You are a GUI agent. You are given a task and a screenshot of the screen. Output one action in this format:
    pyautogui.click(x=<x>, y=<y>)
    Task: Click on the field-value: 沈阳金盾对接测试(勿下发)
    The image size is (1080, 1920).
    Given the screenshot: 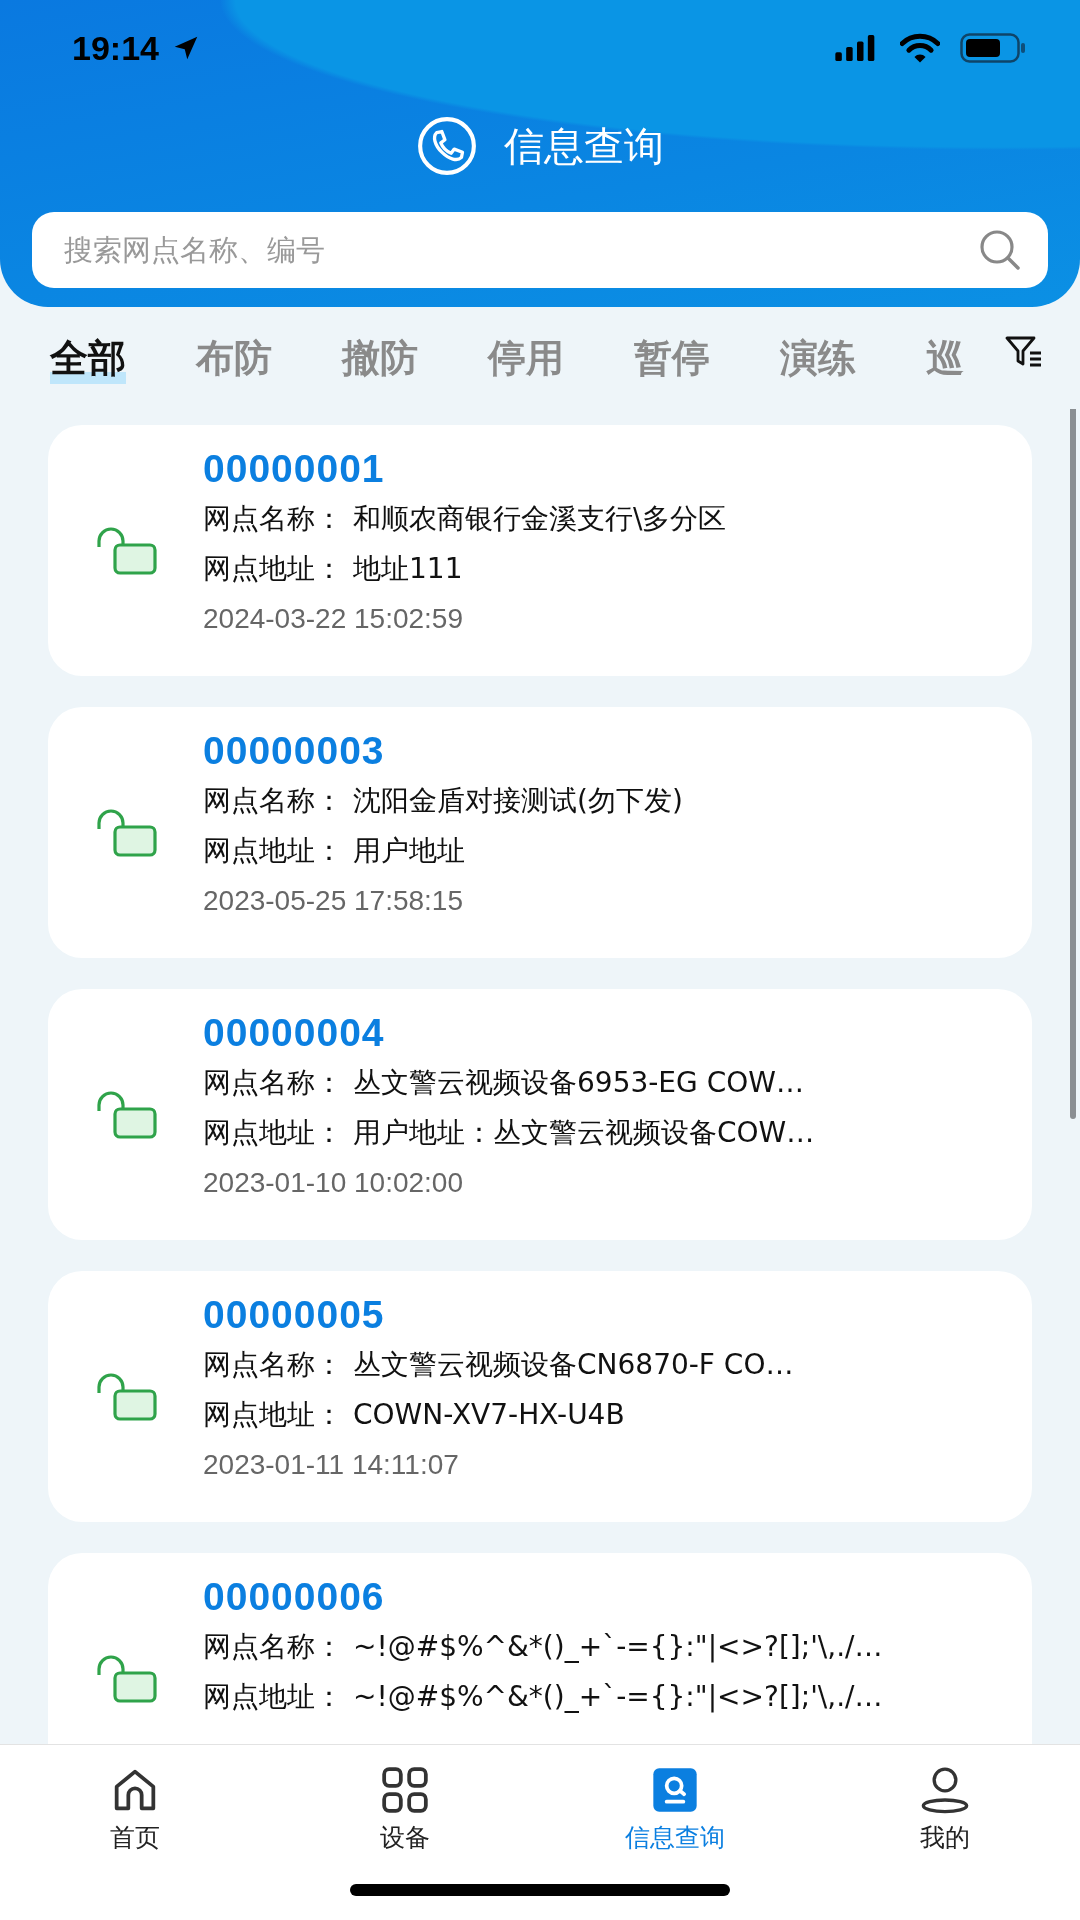 What is the action you would take?
    pyautogui.click(x=518, y=801)
    